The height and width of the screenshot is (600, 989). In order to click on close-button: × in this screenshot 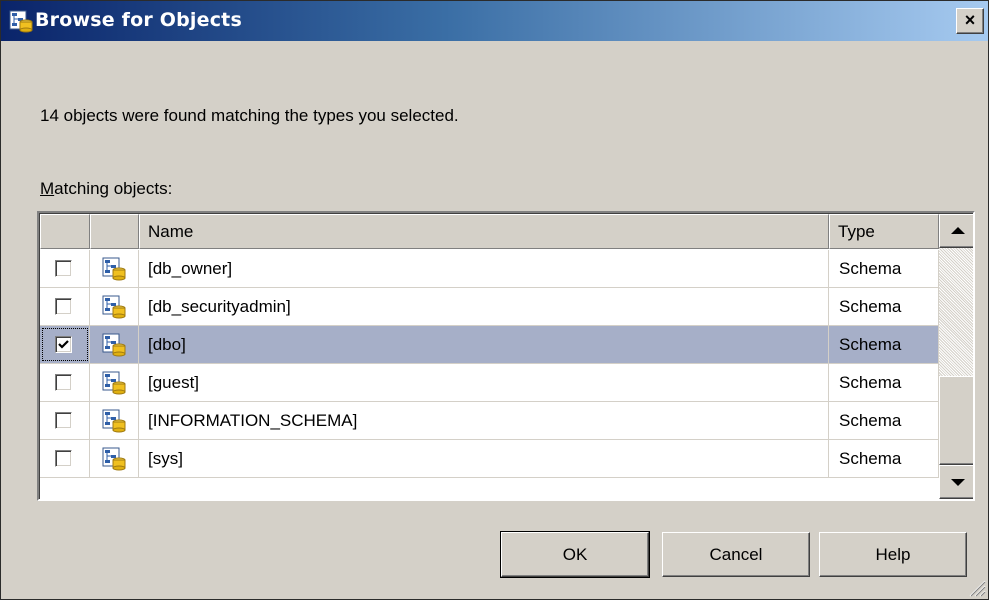, I will do `click(970, 21)`.